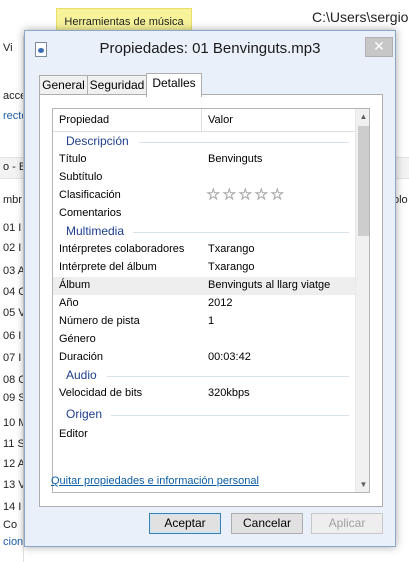 The width and height of the screenshot is (409, 562). I want to click on dialog-title: Propiedades: 01 Benvinguts.mp3, so click(210, 48).